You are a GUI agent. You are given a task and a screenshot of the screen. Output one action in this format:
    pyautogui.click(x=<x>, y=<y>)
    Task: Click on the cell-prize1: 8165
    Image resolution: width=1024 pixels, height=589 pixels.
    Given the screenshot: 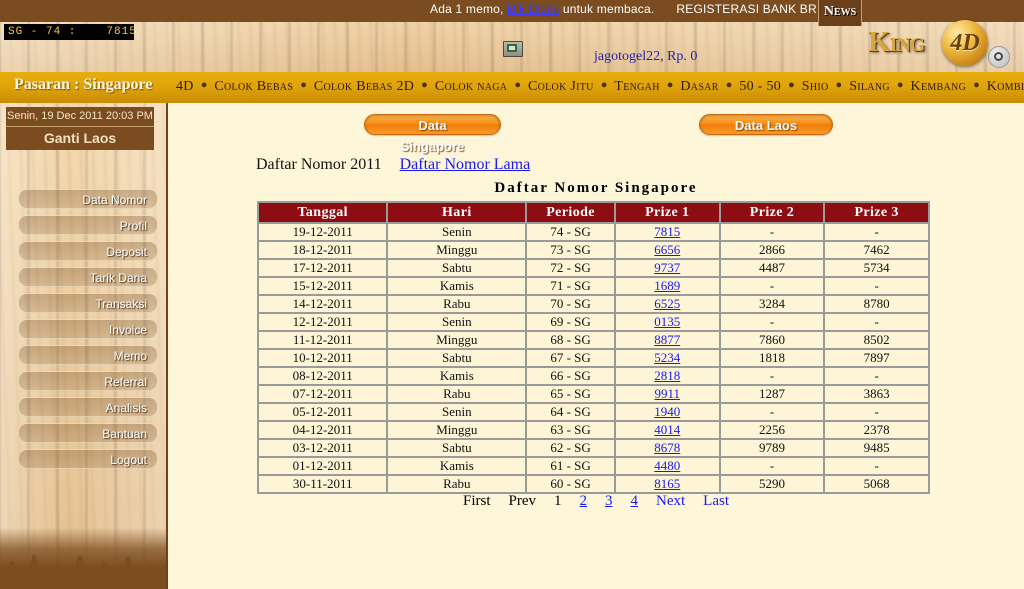 What is the action you would take?
    pyautogui.click(x=667, y=484)
    